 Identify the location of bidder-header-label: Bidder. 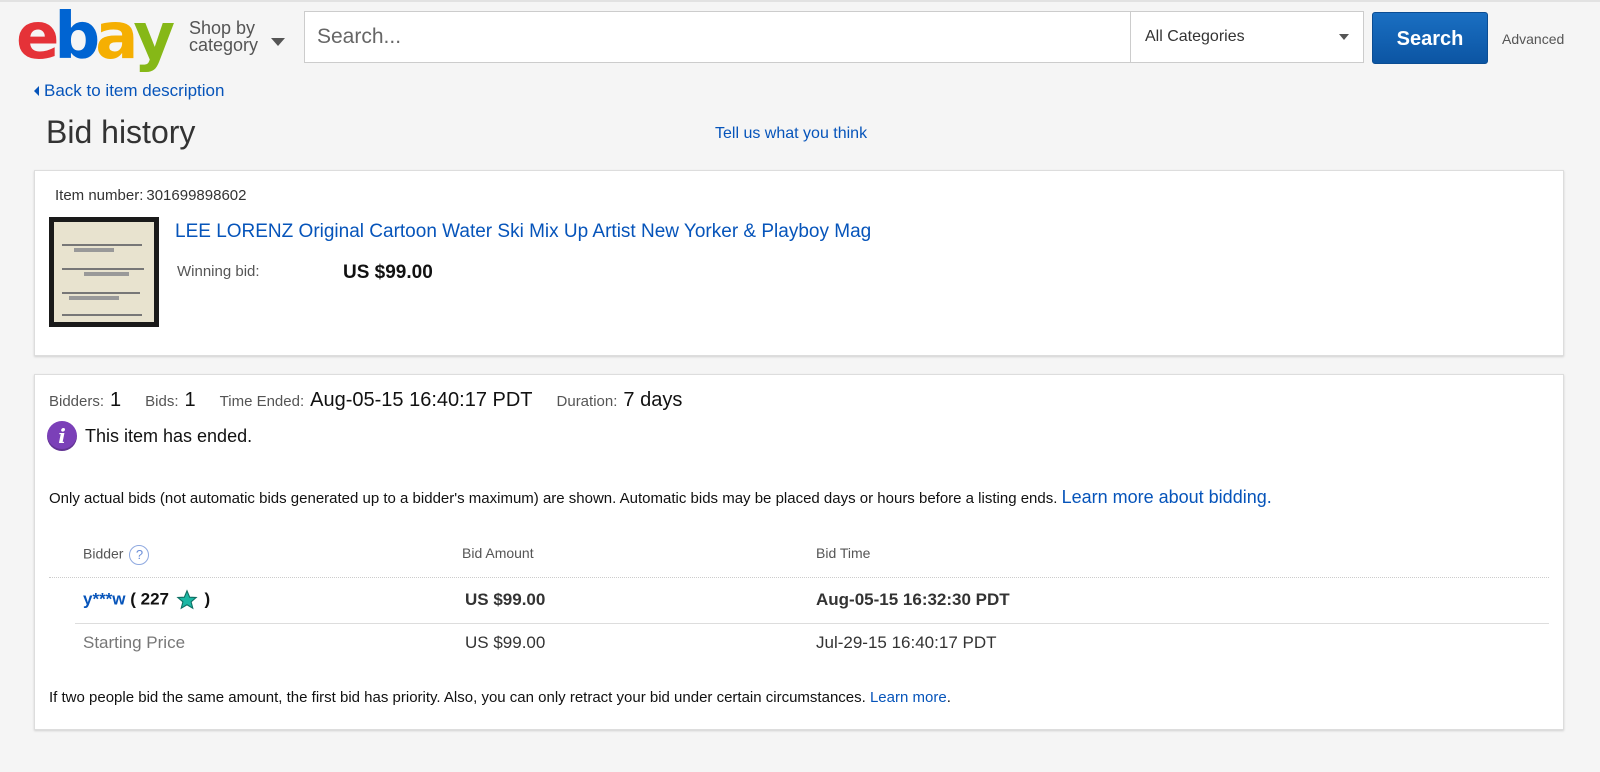
(103, 553).